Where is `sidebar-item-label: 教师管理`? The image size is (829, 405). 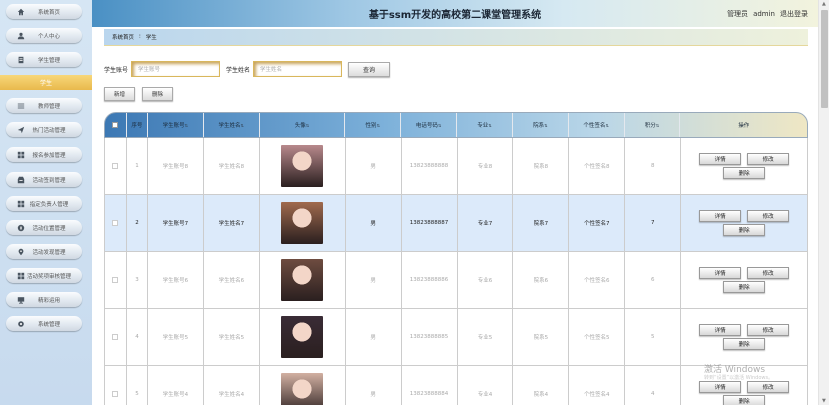
sidebar-item-label: 教师管理 is located at coordinates (48, 106).